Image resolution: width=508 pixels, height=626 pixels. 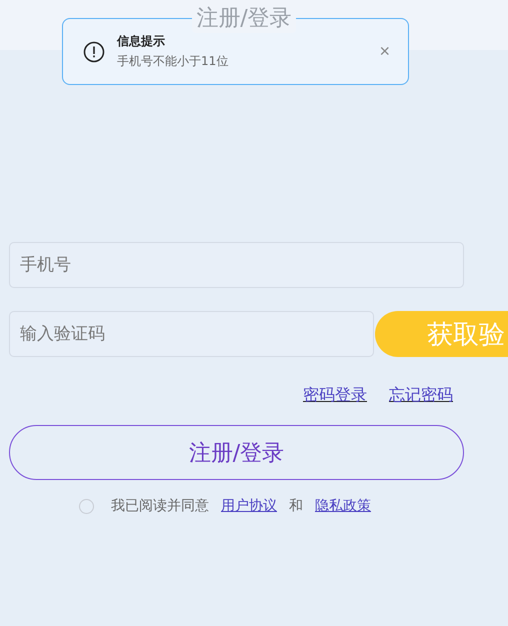 I want to click on terms-link: 用户协议, so click(x=249, y=506).